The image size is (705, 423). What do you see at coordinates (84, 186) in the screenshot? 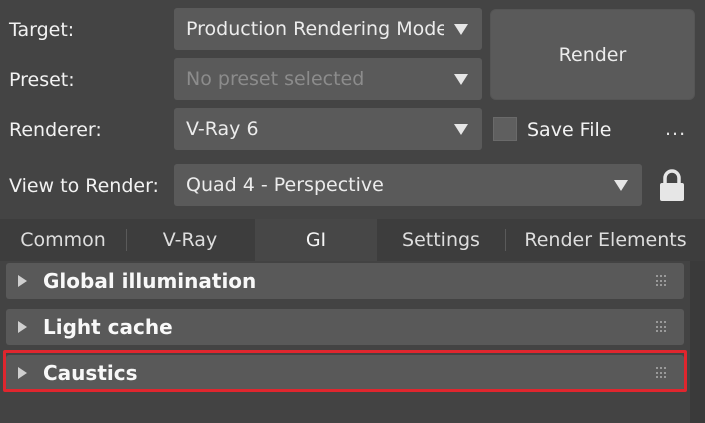
I see `view-to-render-label: View to Render:` at bounding box center [84, 186].